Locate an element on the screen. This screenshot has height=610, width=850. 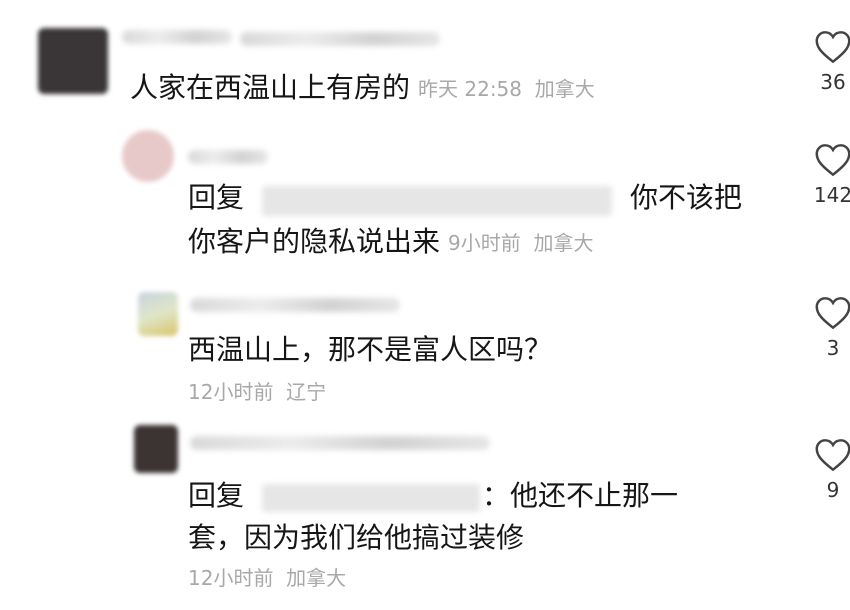
like-button: 3 is located at coordinates (829, 328).